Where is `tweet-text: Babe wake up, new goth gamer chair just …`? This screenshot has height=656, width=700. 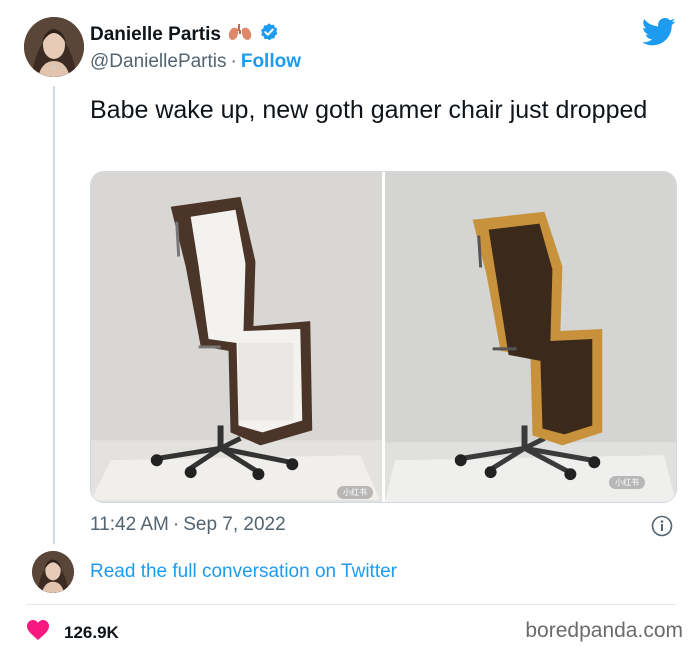
tweet-text: Babe wake up, new goth gamer chair just … is located at coordinates (369, 110).